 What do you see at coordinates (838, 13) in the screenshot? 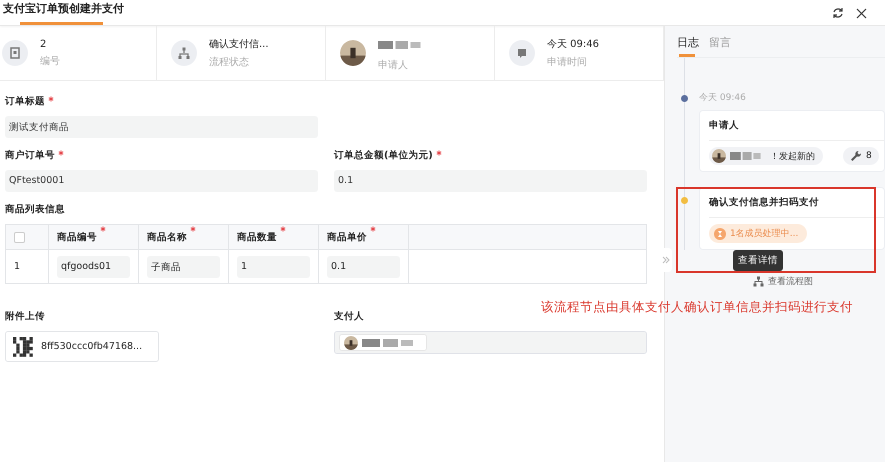
I see `refresh-icon` at bounding box center [838, 13].